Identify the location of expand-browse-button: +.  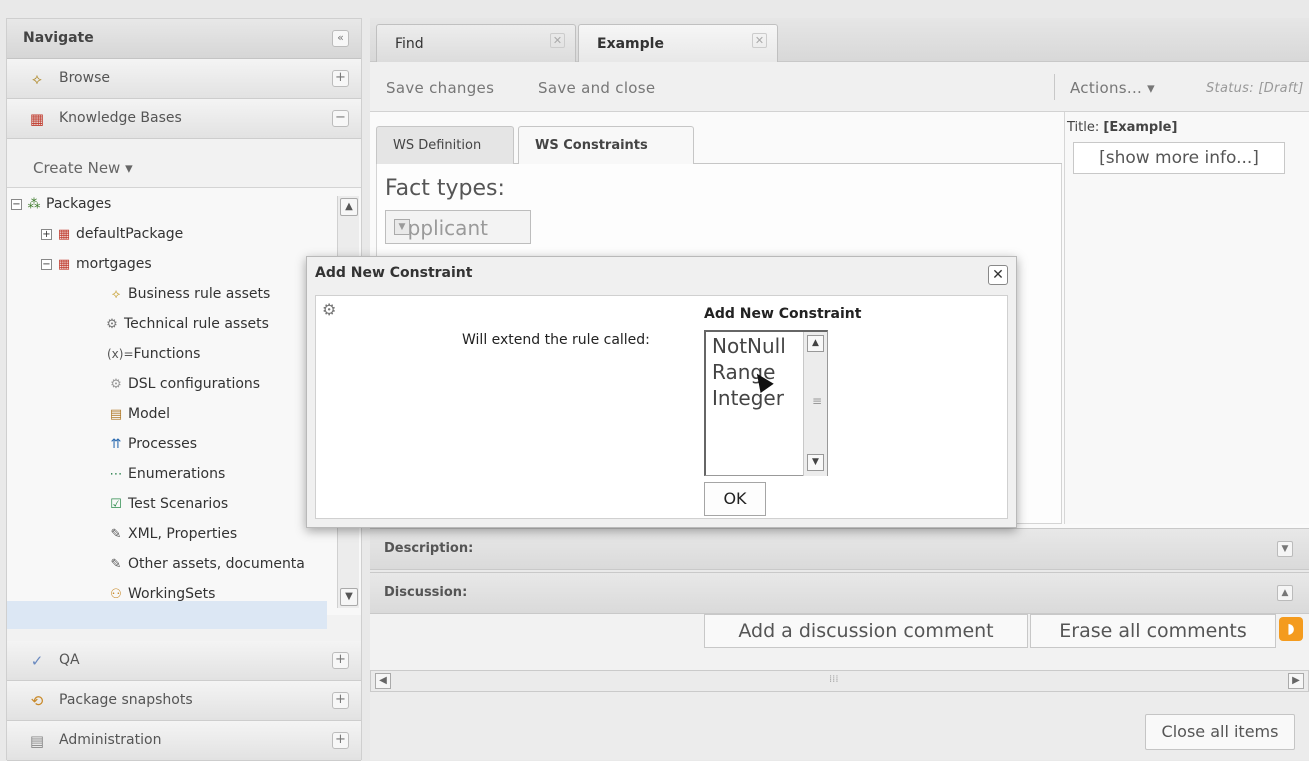
(340, 78).